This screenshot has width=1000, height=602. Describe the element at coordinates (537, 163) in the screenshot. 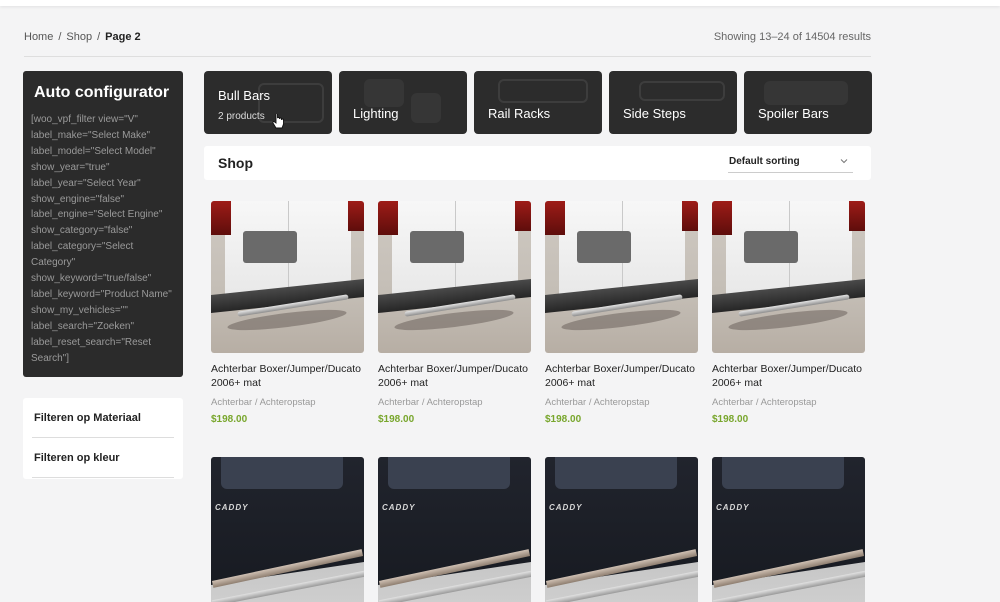

I see `shop-toolbar: Shop Default sorting` at that location.